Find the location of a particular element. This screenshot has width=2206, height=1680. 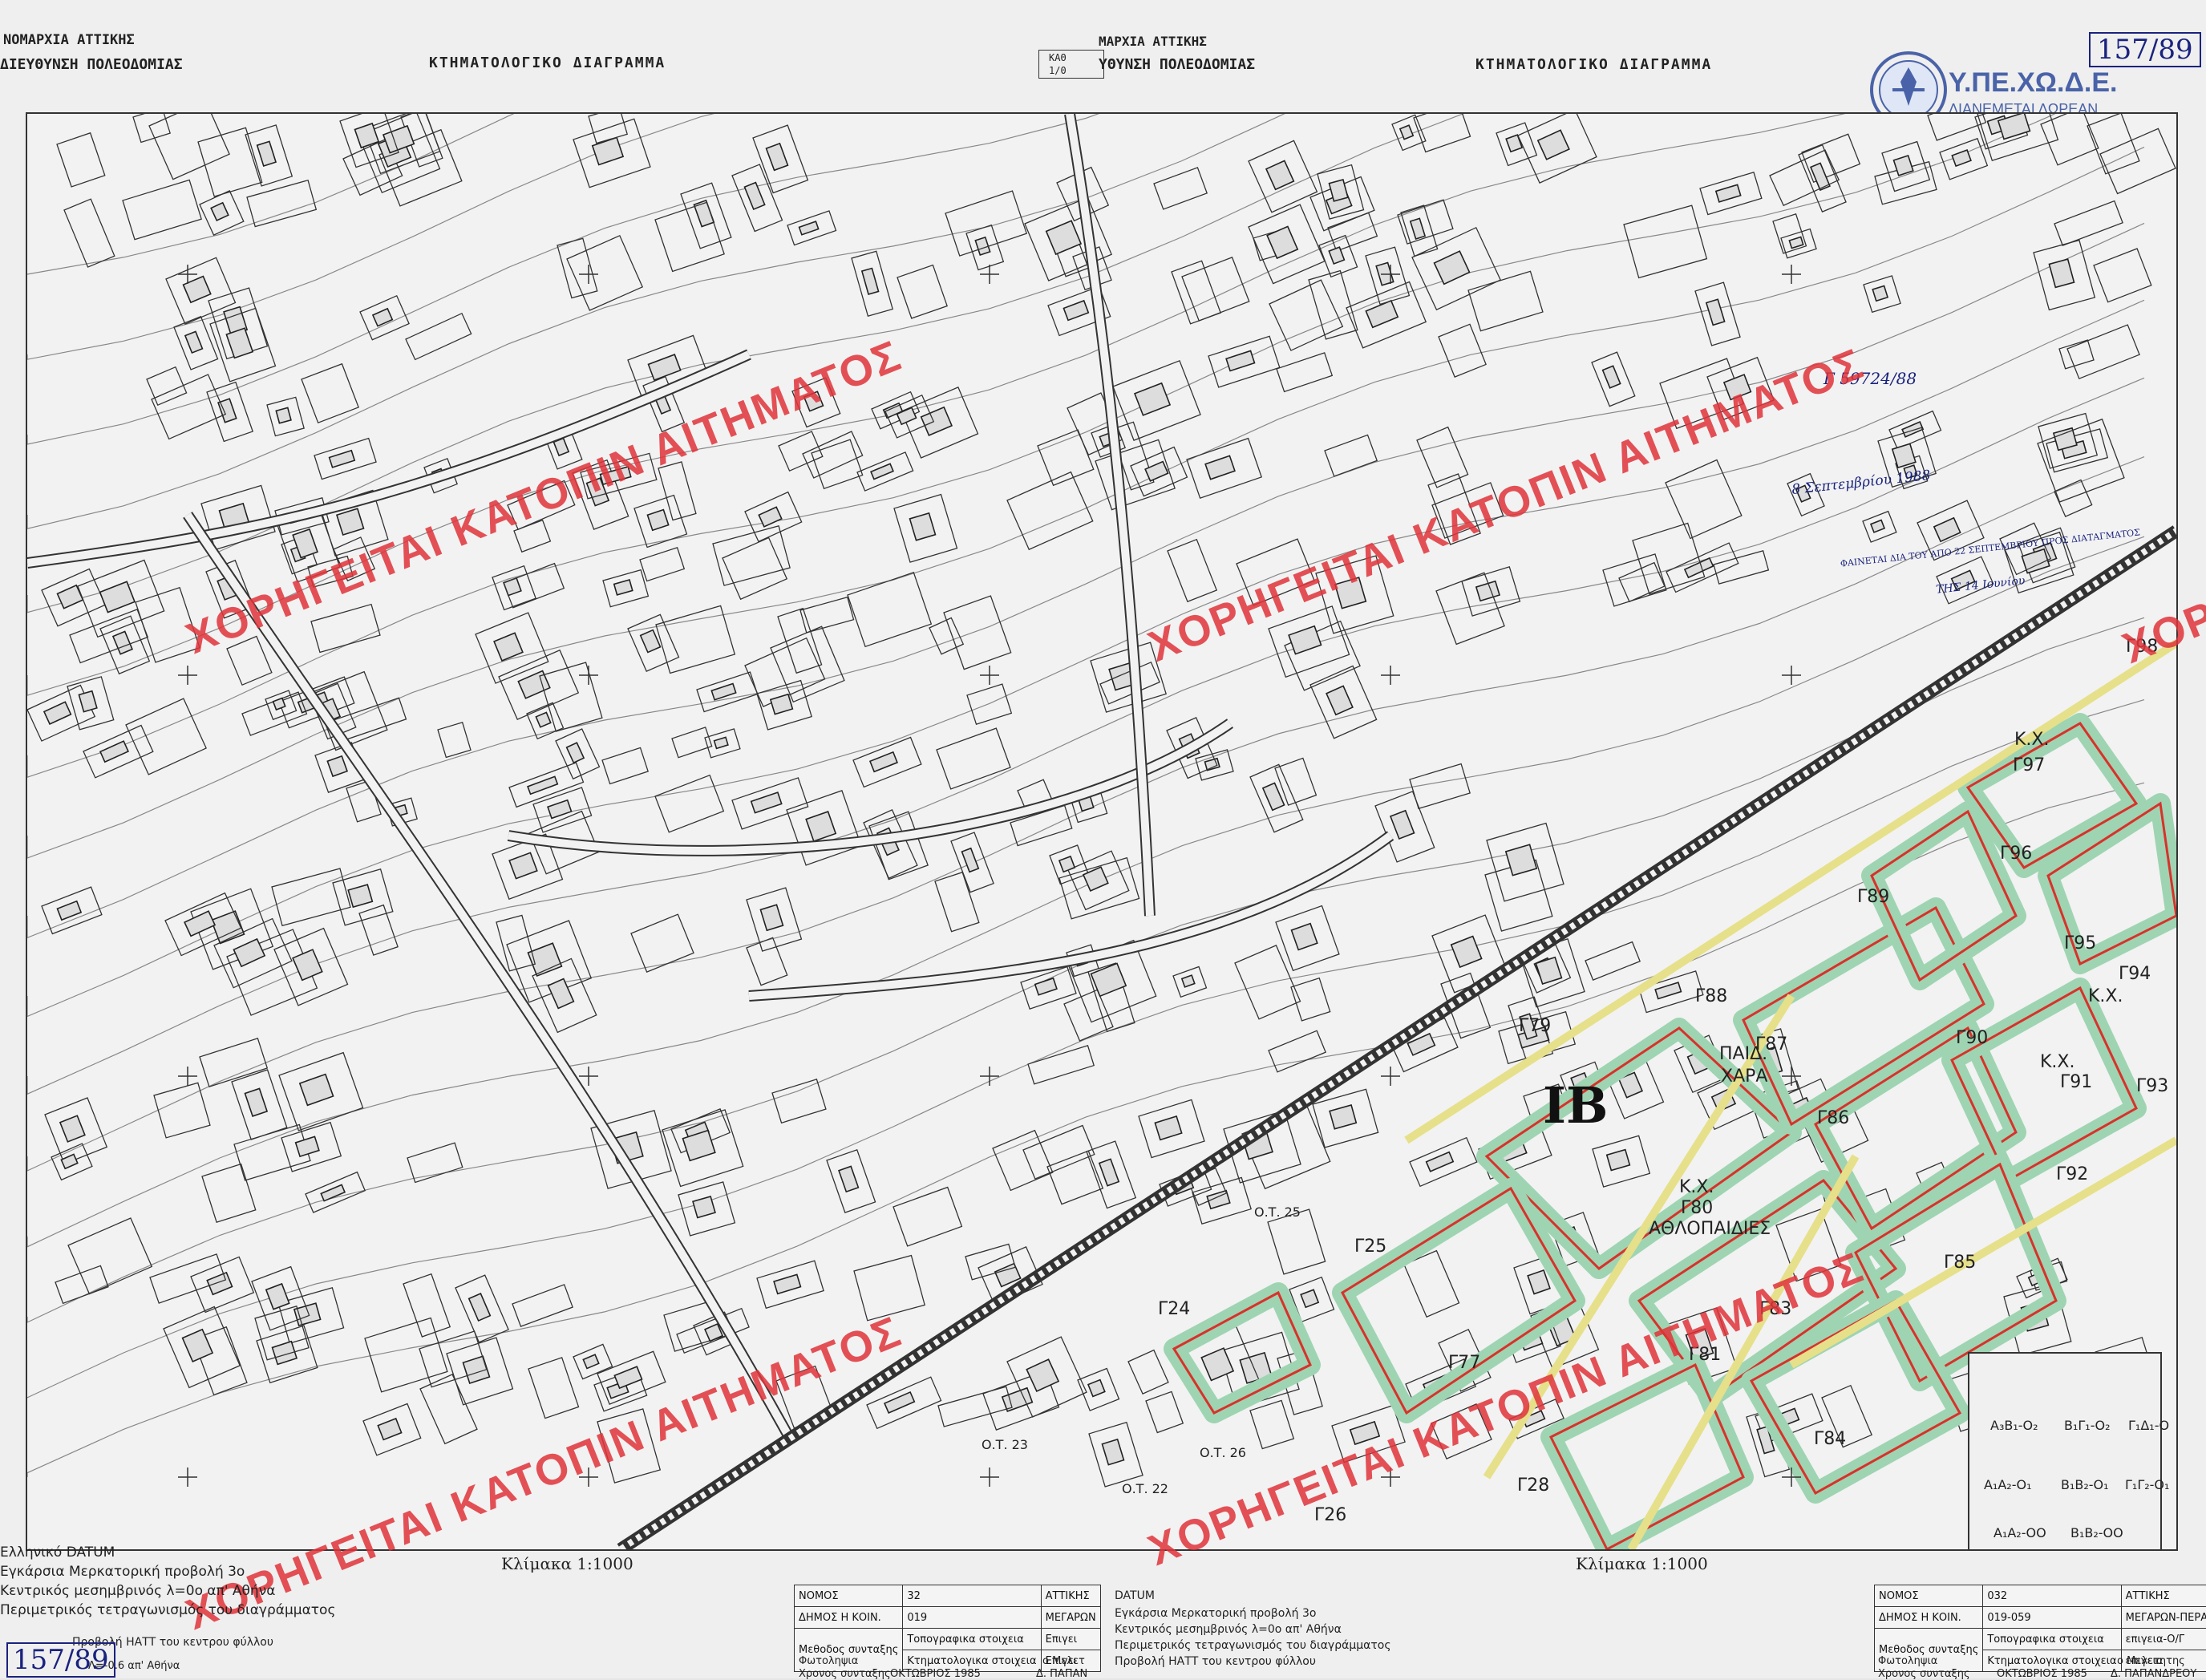

block-g25: Γ25 is located at coordinates (1370, 1247).